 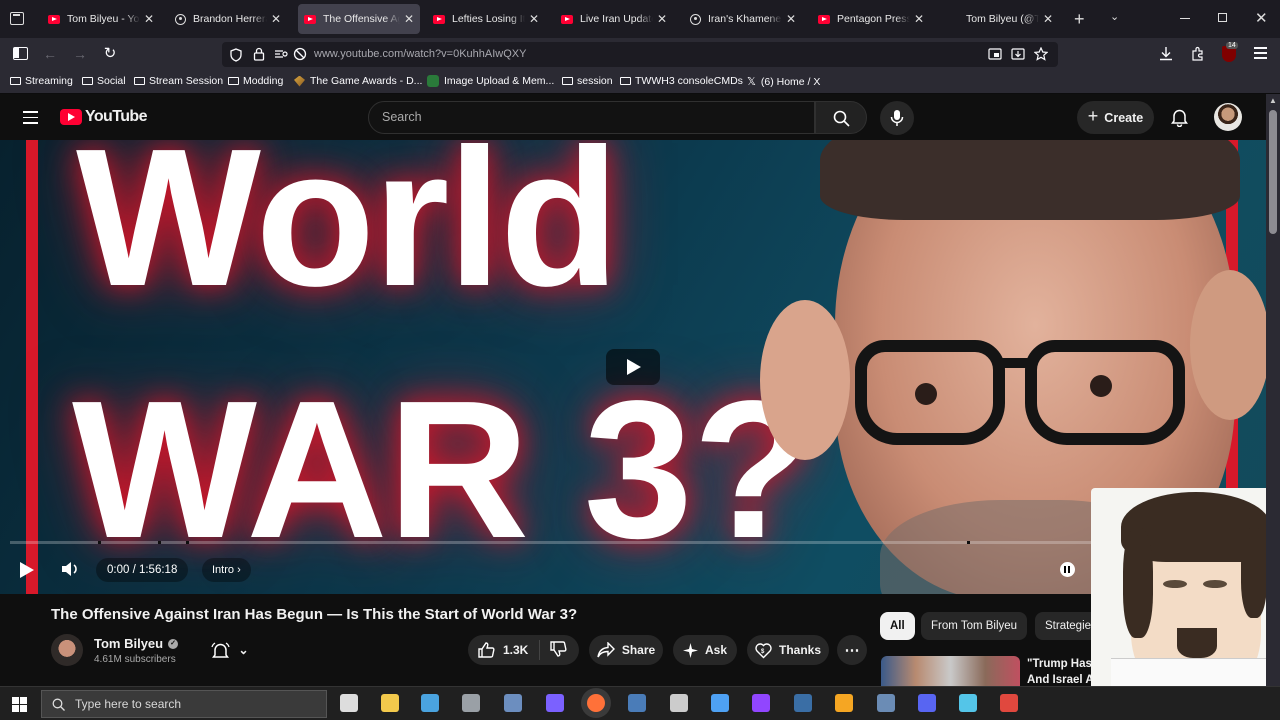 I want to click on thumbnail-red-bar-left, so click(x=32, y=367).